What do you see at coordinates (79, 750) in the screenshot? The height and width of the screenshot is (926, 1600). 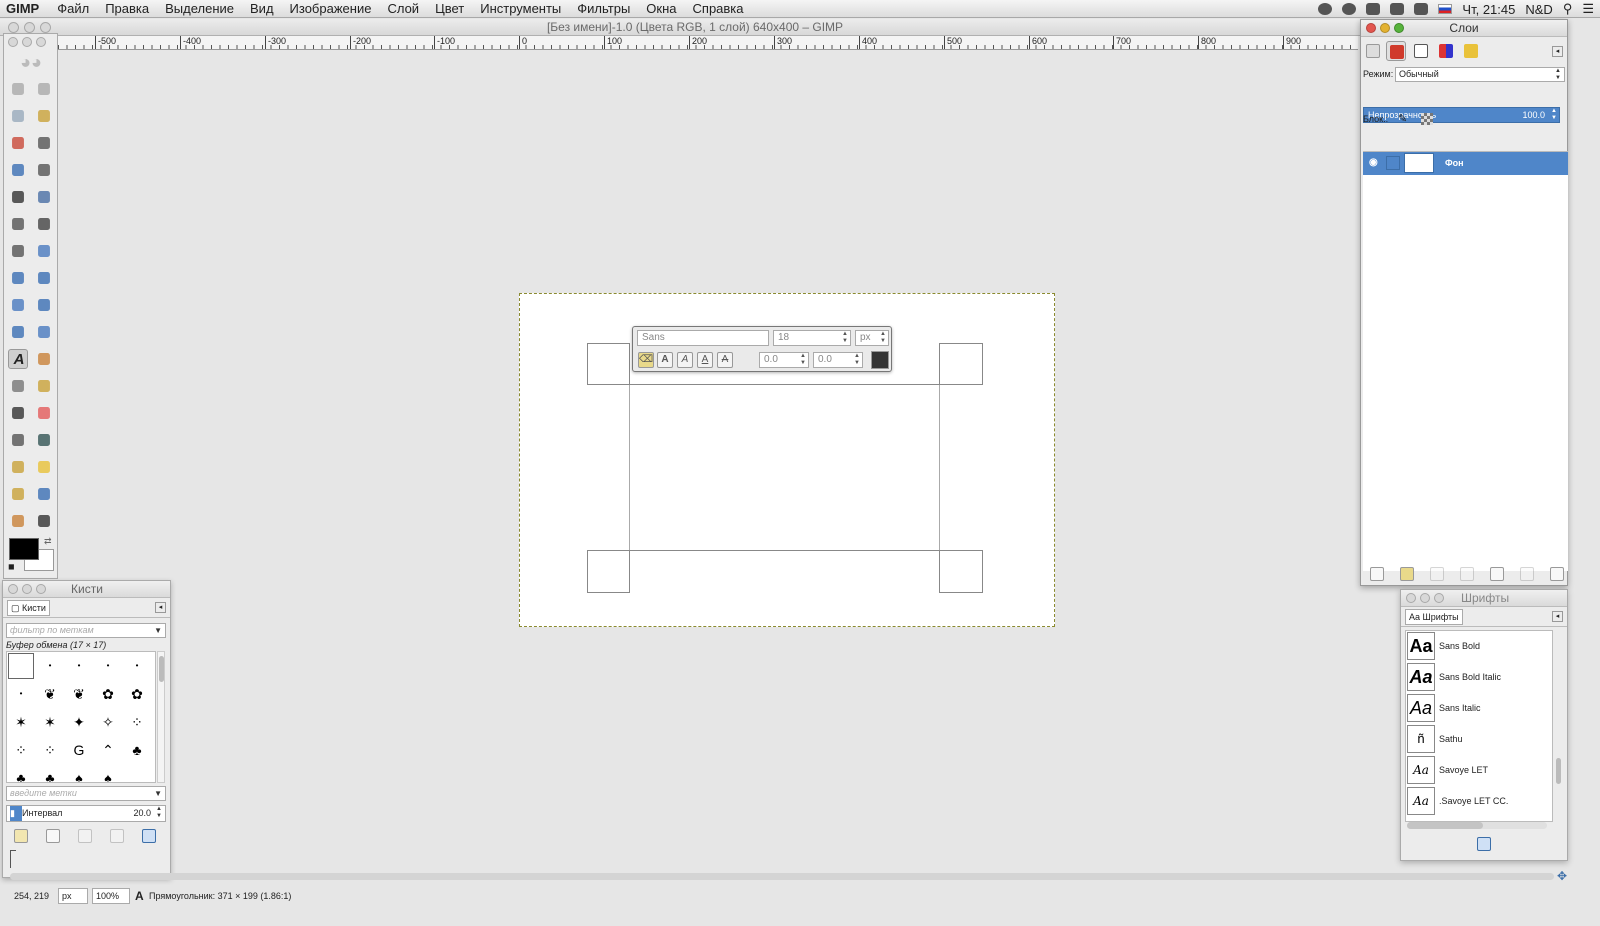 I see `brush-cell: G` at bounding box center [79, 750].